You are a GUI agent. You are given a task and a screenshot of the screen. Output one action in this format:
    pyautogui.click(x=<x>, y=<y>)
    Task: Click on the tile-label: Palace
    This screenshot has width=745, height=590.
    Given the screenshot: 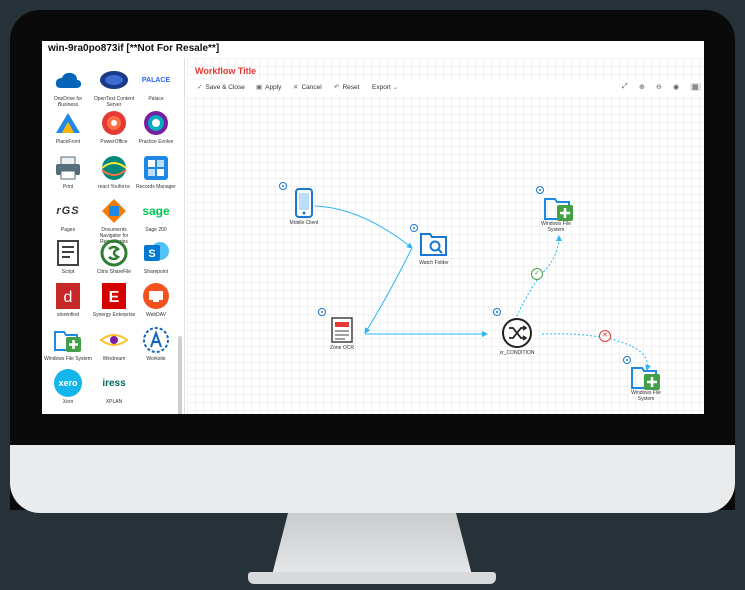 What is the action you would take?
    pyautogui.click(x=156, y=99)
    